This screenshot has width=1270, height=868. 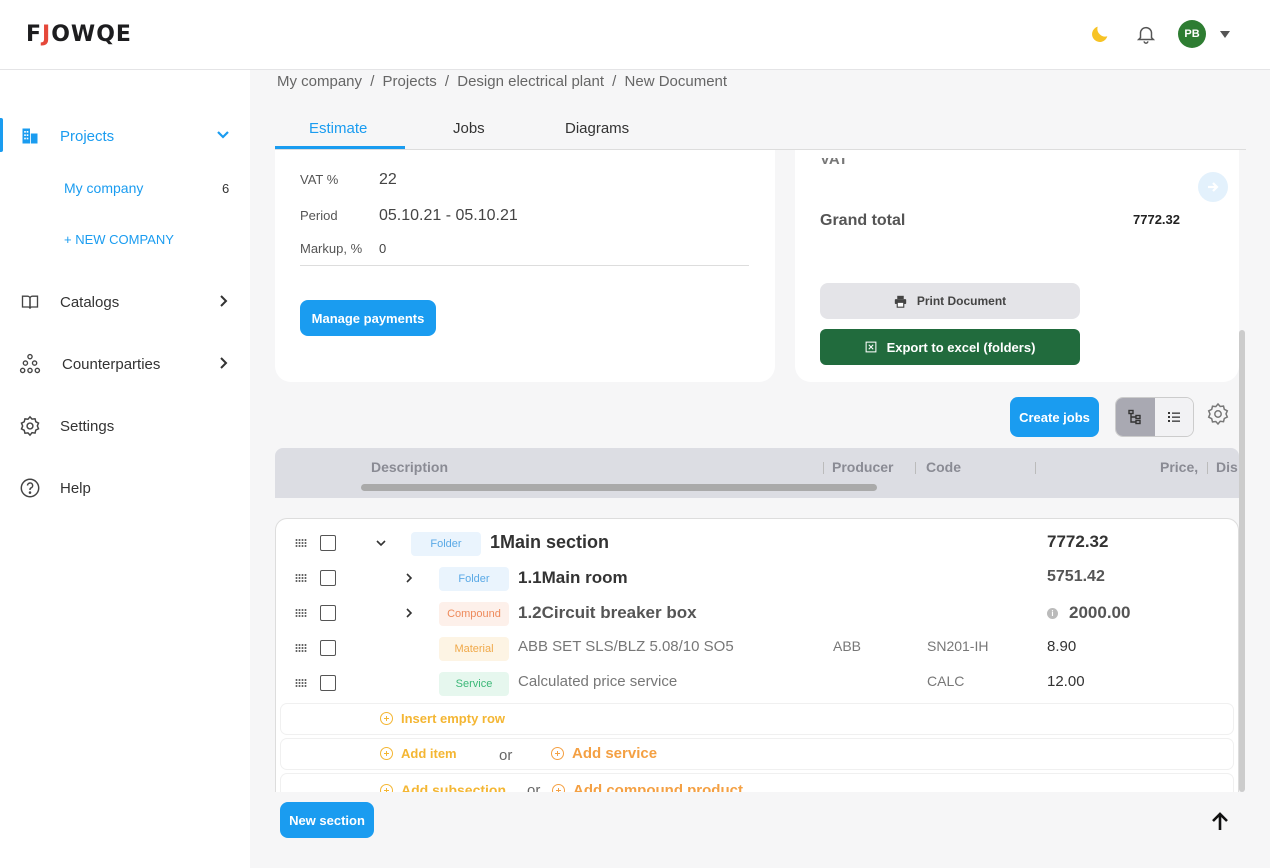 I want to click on row-description: 1Main section, so click(x=549, y=542).